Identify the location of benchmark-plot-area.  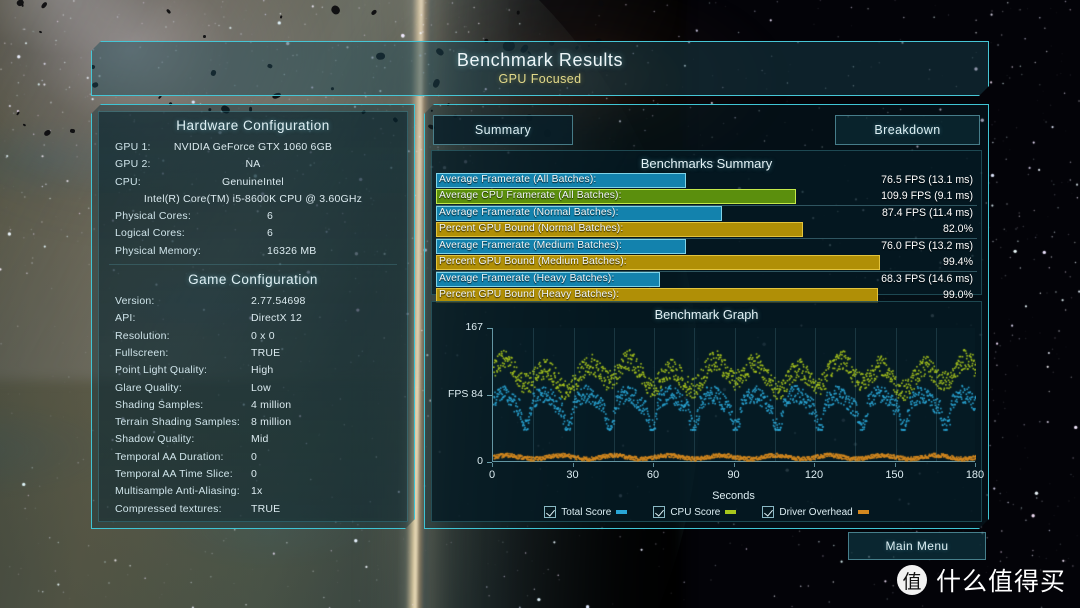
(733, 395).